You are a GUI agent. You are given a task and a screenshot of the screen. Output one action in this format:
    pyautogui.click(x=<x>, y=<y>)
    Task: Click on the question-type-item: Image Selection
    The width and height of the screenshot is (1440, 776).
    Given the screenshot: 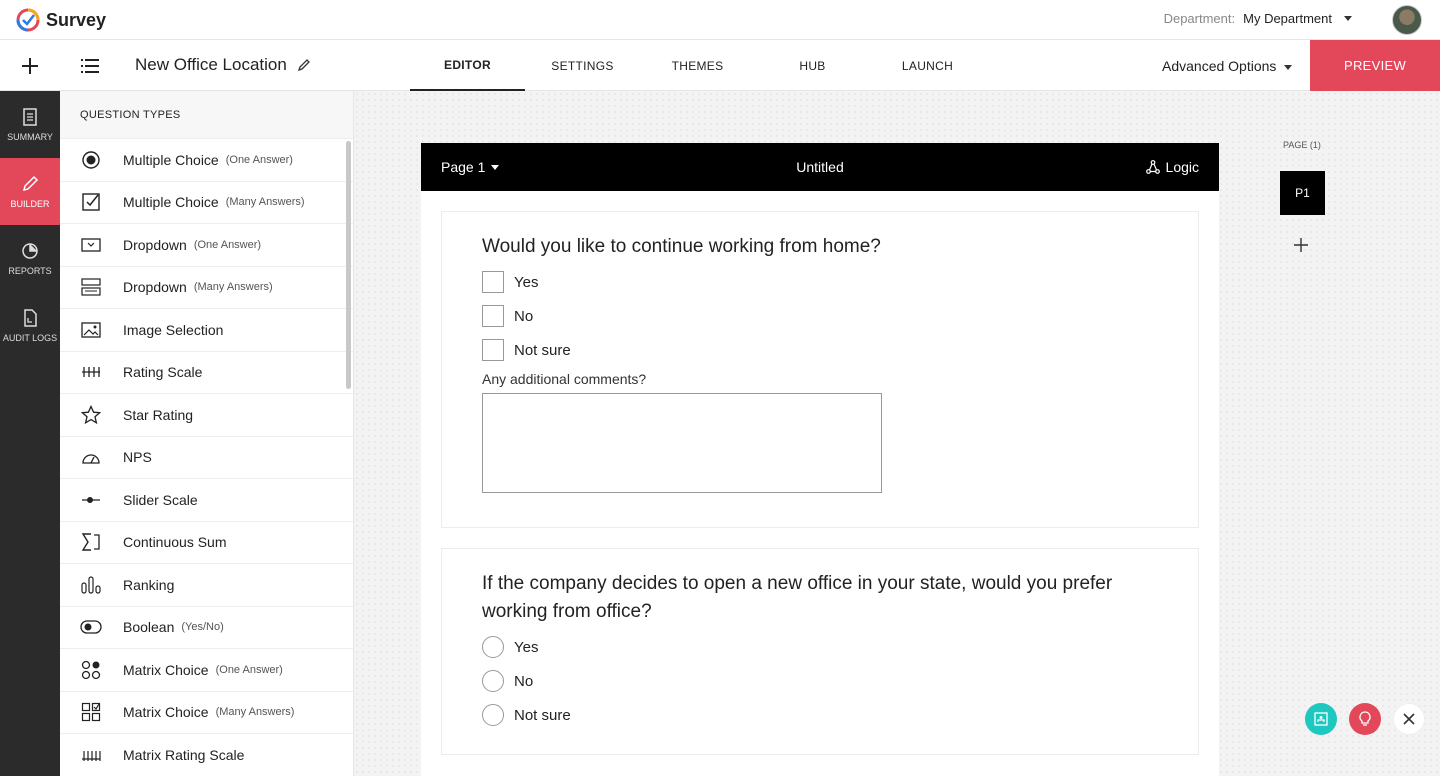 What is the action you would take?
    pyautogui.click(x=206, y=330)
    